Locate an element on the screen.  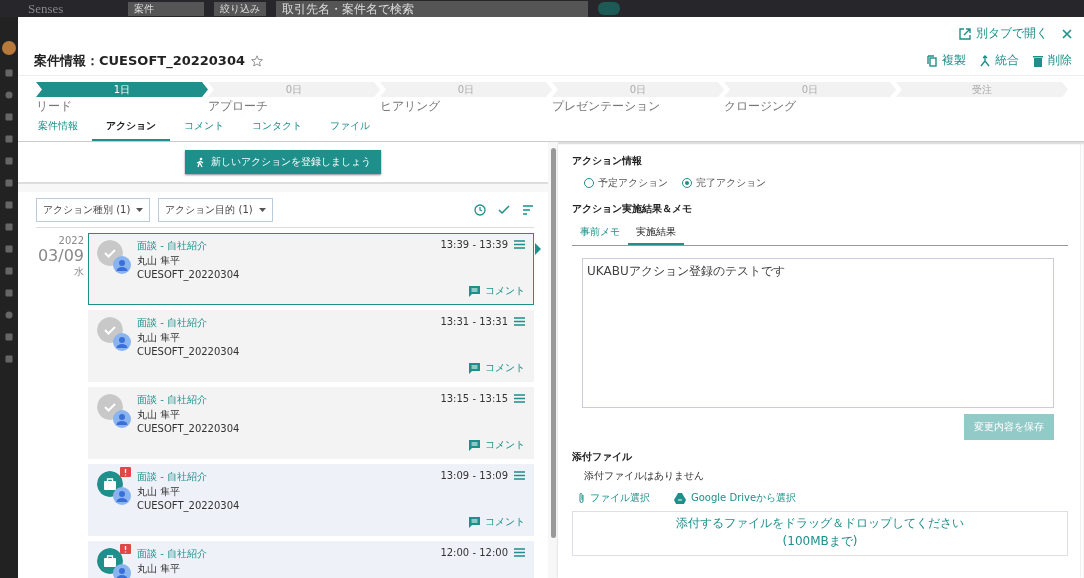
section-heading: アクション実施結果＆メモ is located at coordinates (632, 209).